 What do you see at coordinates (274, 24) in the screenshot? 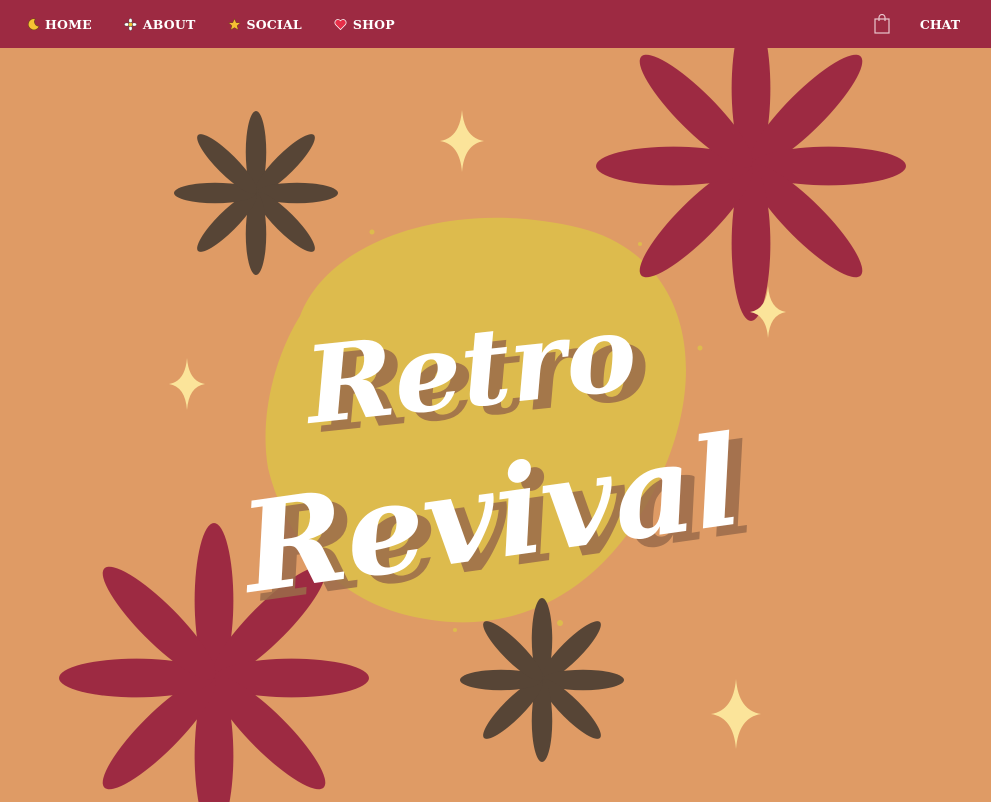
I see `nav-item-social-label: SOCIAL` at bounding box center [274, 24].